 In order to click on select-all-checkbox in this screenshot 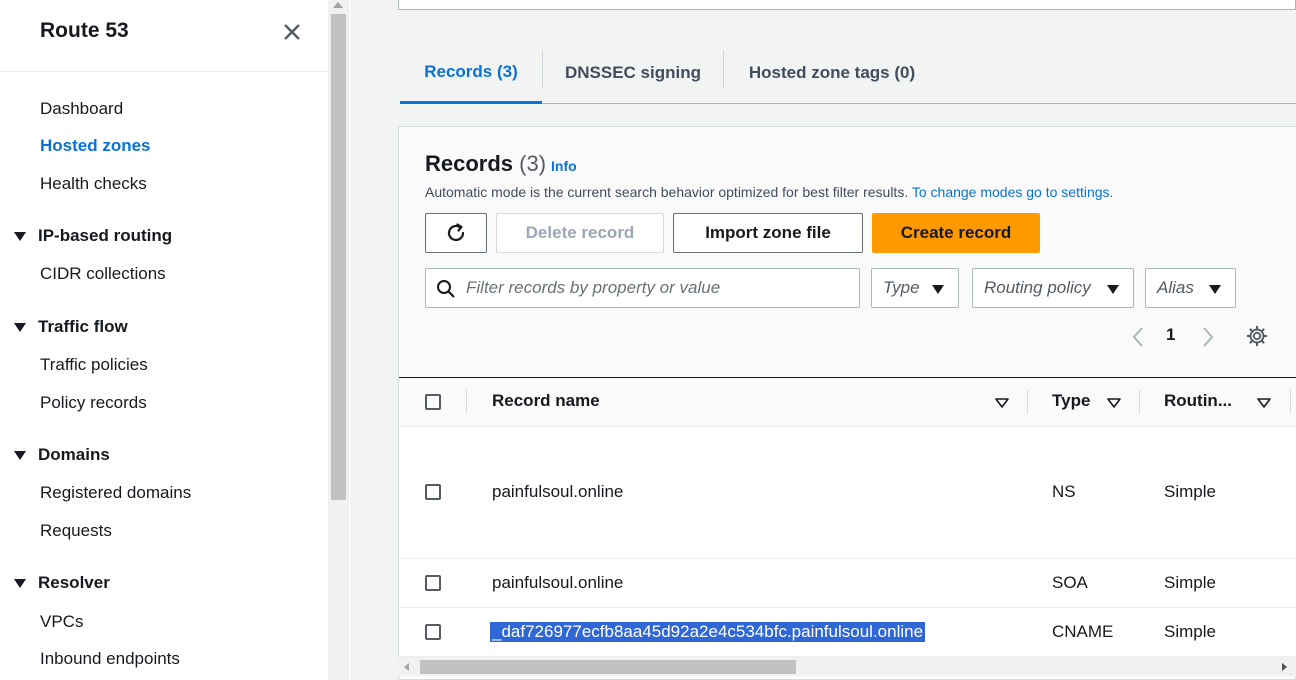, I will do `click(433, 402)`.